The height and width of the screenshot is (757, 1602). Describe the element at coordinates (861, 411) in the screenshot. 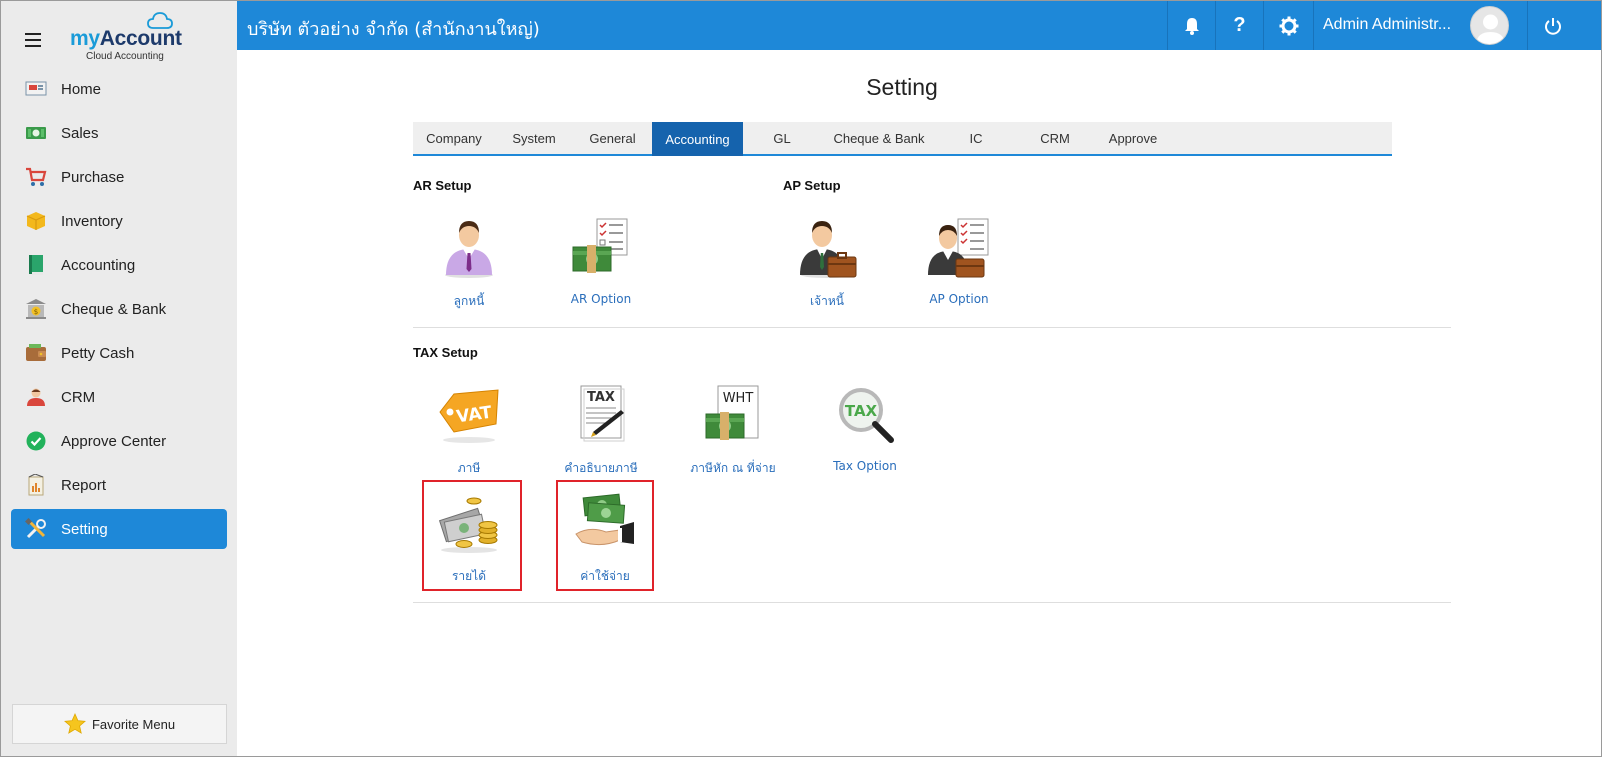

I see `tax-magnifier-text: TAX` at that location.